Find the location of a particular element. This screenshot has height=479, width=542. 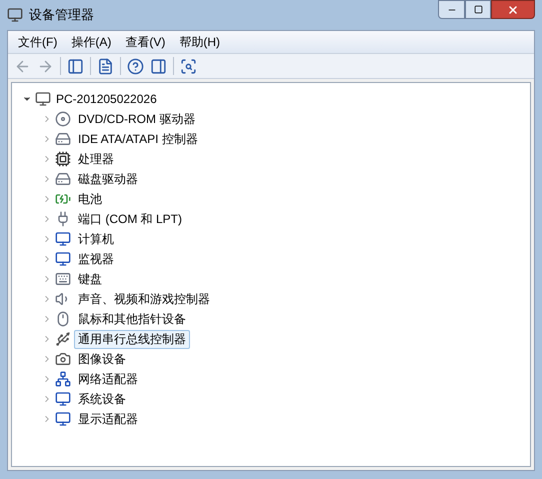

tree-item: 磁盘驱动器 is located at coordinates (108, 179).